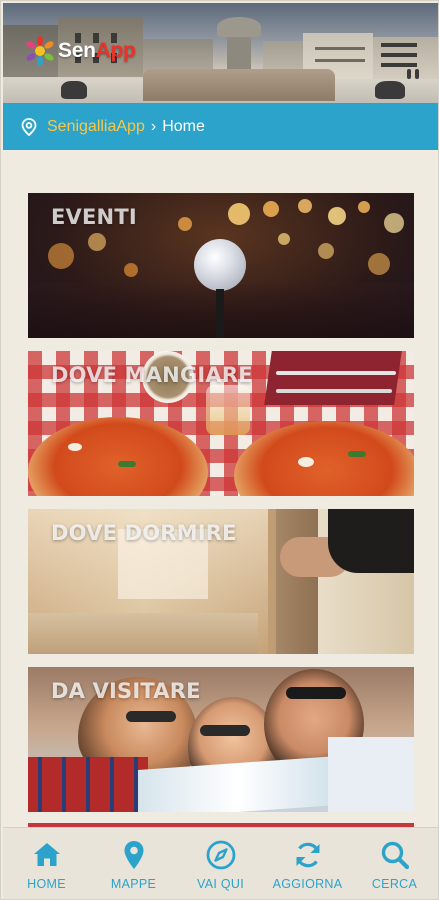  I want to click on sun-logo-icon, so click(40, 51).